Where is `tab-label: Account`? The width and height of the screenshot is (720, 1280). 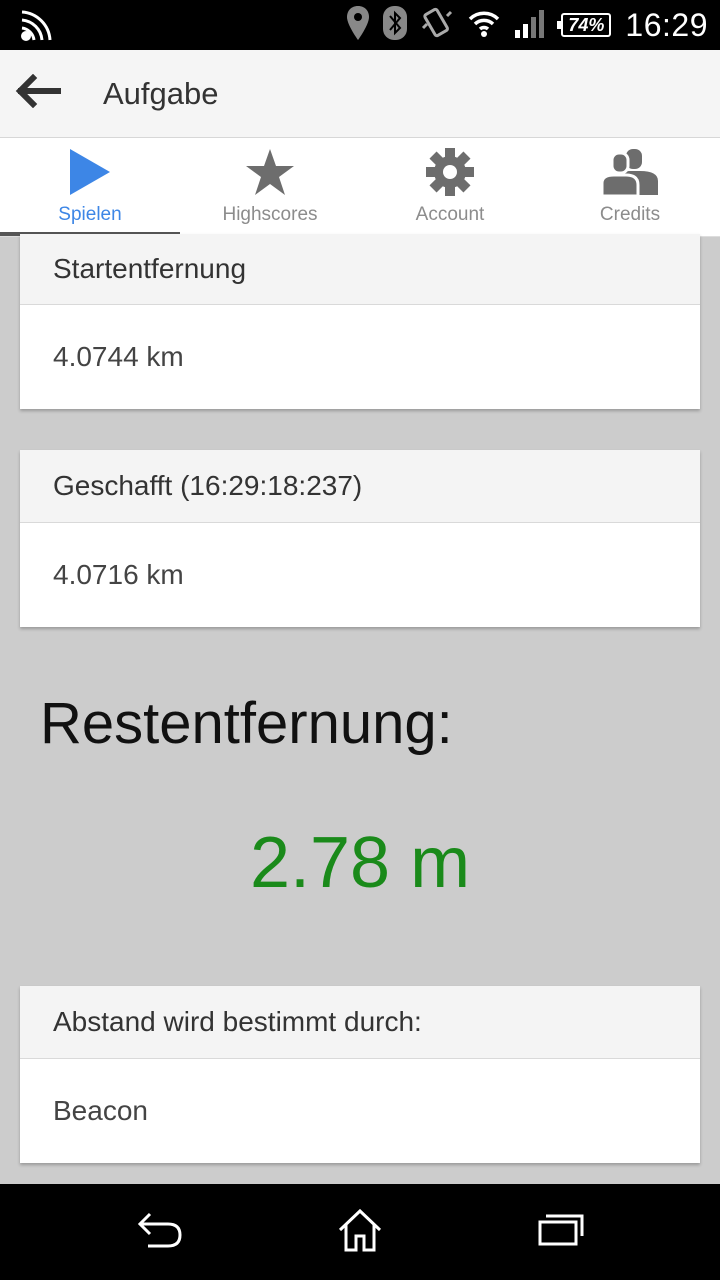 tab-label: Account is located at coordinates (450, 214).